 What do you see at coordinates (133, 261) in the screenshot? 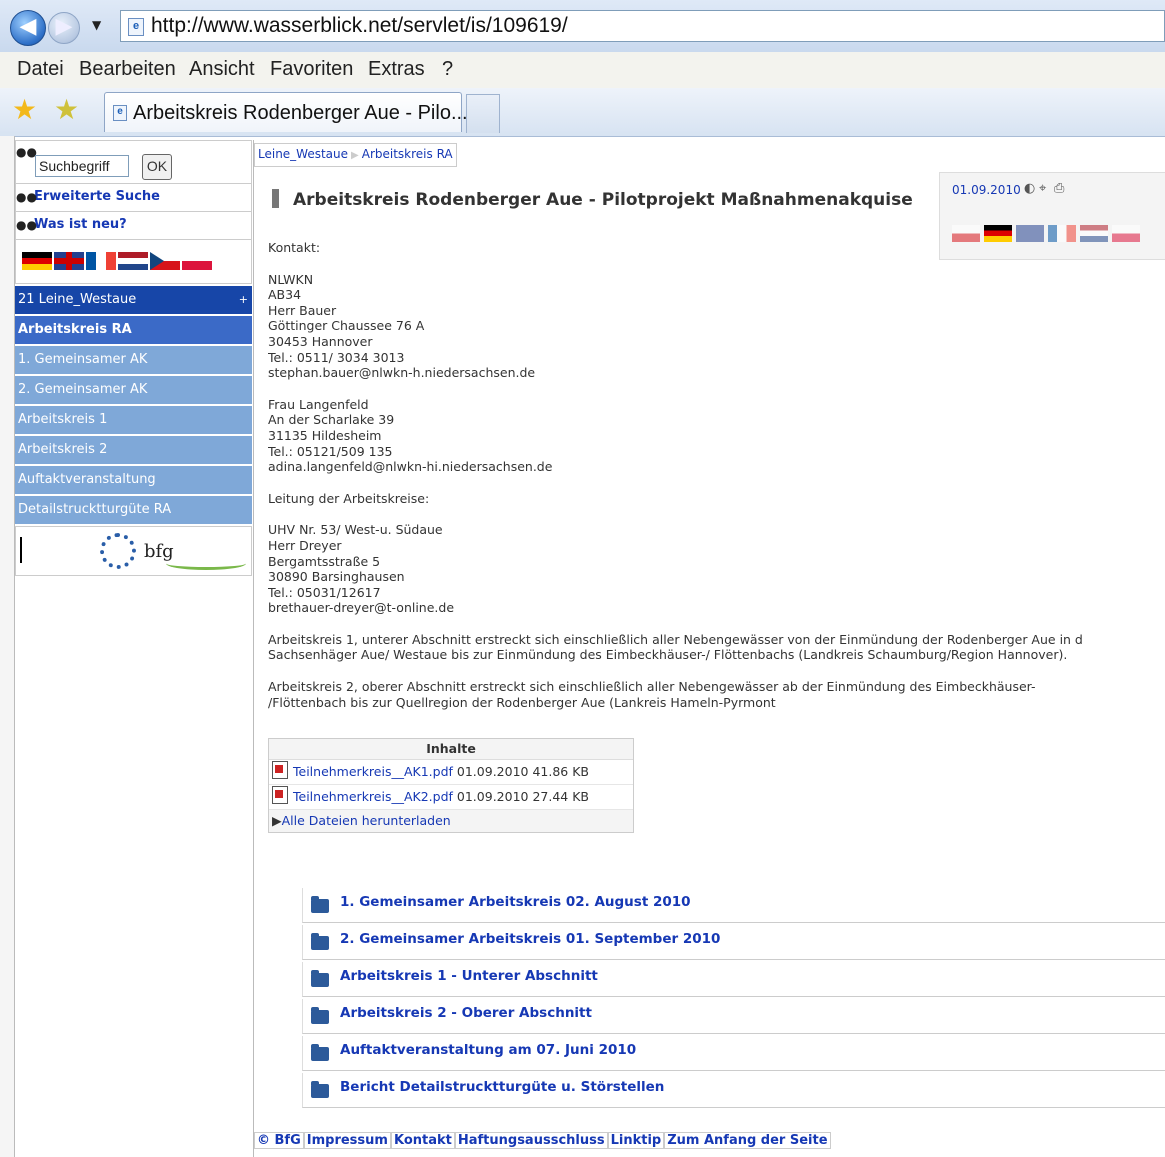
I see `dutch-flag-icon` at bounding box center [133, 261].